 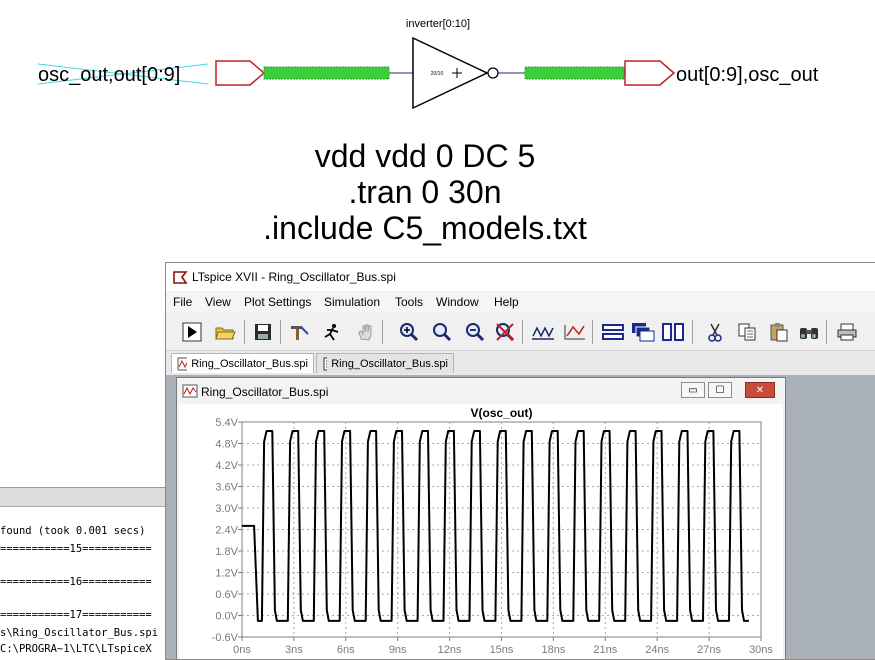 I want to click on copy-button, so click(x=747, y=332).